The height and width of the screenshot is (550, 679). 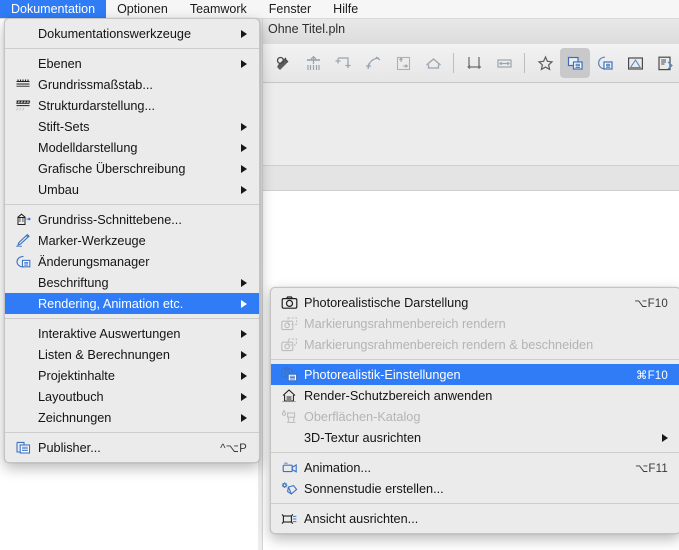 I want to click on menu-item: Oberflächen-Katalog, so click(x=475, y=416).